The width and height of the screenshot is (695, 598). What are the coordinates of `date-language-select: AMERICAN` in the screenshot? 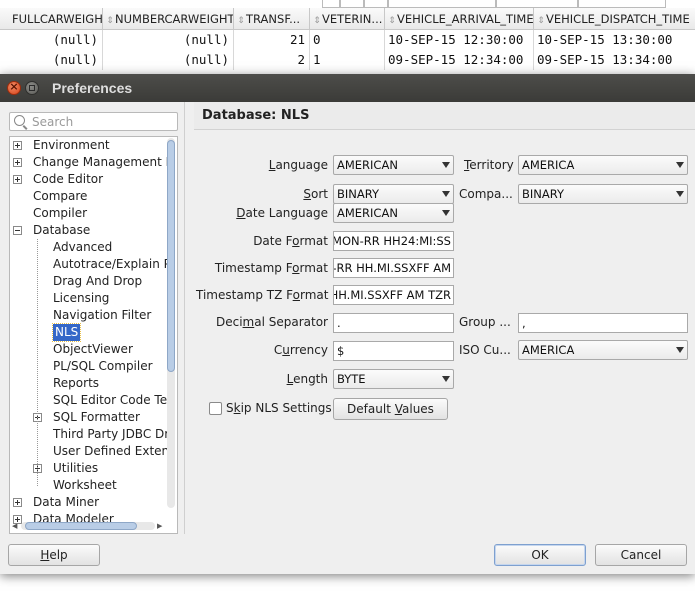 It's located at (393, 213).